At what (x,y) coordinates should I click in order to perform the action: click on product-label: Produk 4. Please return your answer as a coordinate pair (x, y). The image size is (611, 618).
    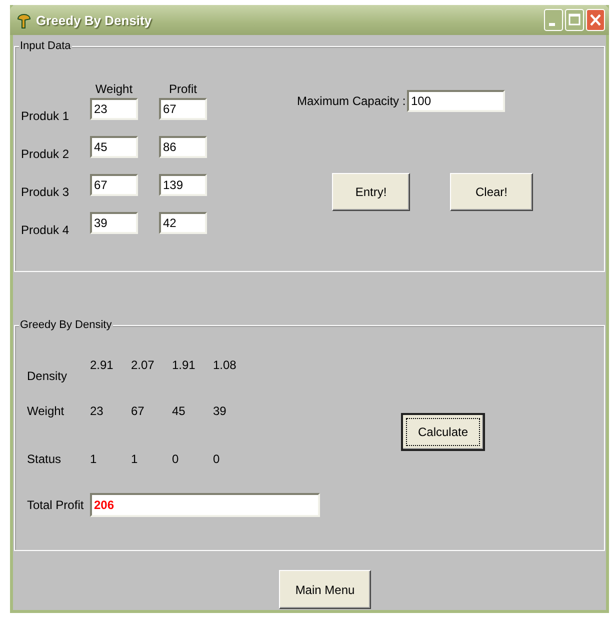
    Looking at the image, I should click on (45, 230).